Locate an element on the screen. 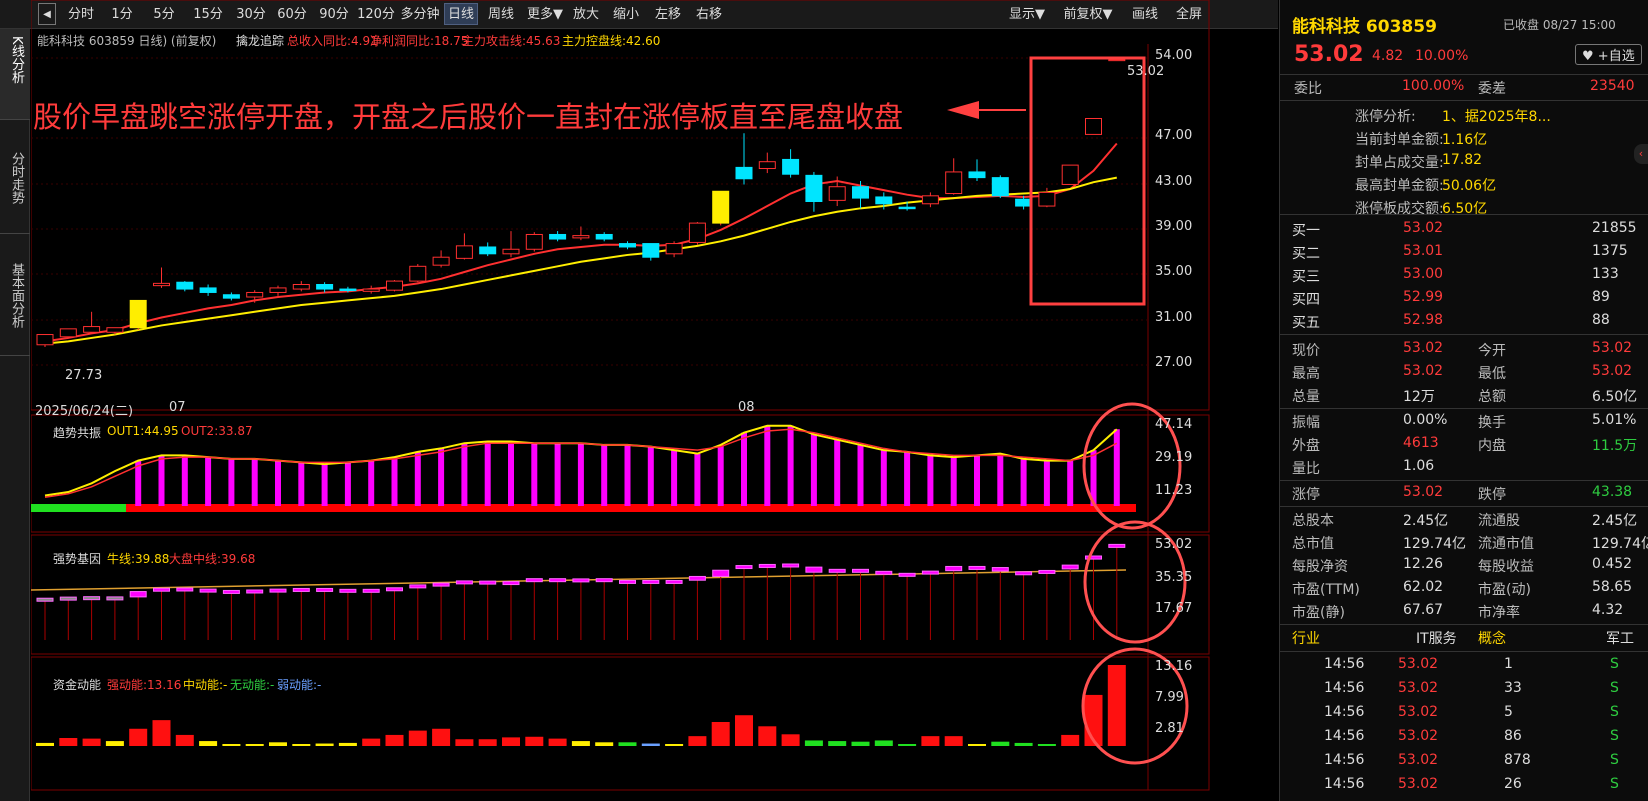 This screenshot has width=1648, height=801. q1-cell: 总量 is located at coordinates (1306, 397).